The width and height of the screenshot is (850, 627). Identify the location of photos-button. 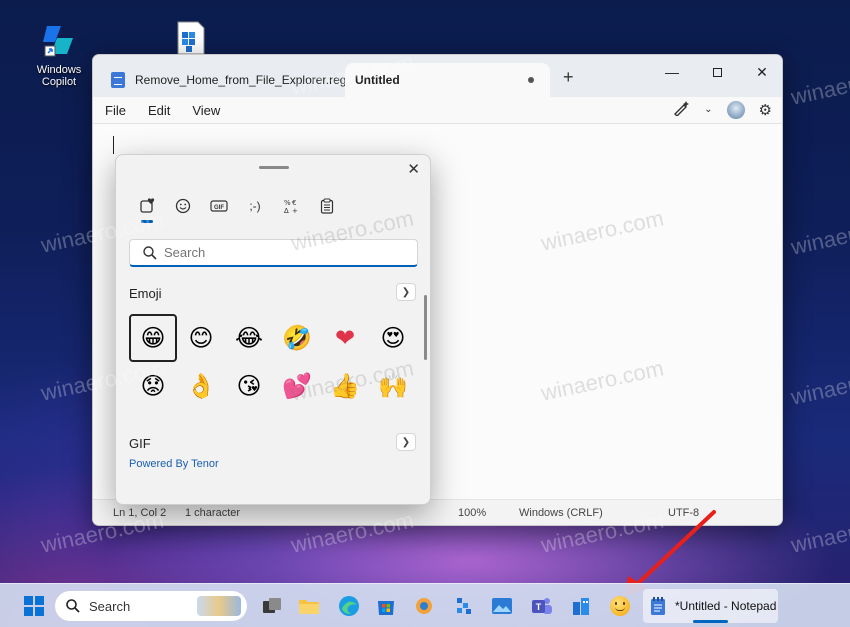
(502, 606).